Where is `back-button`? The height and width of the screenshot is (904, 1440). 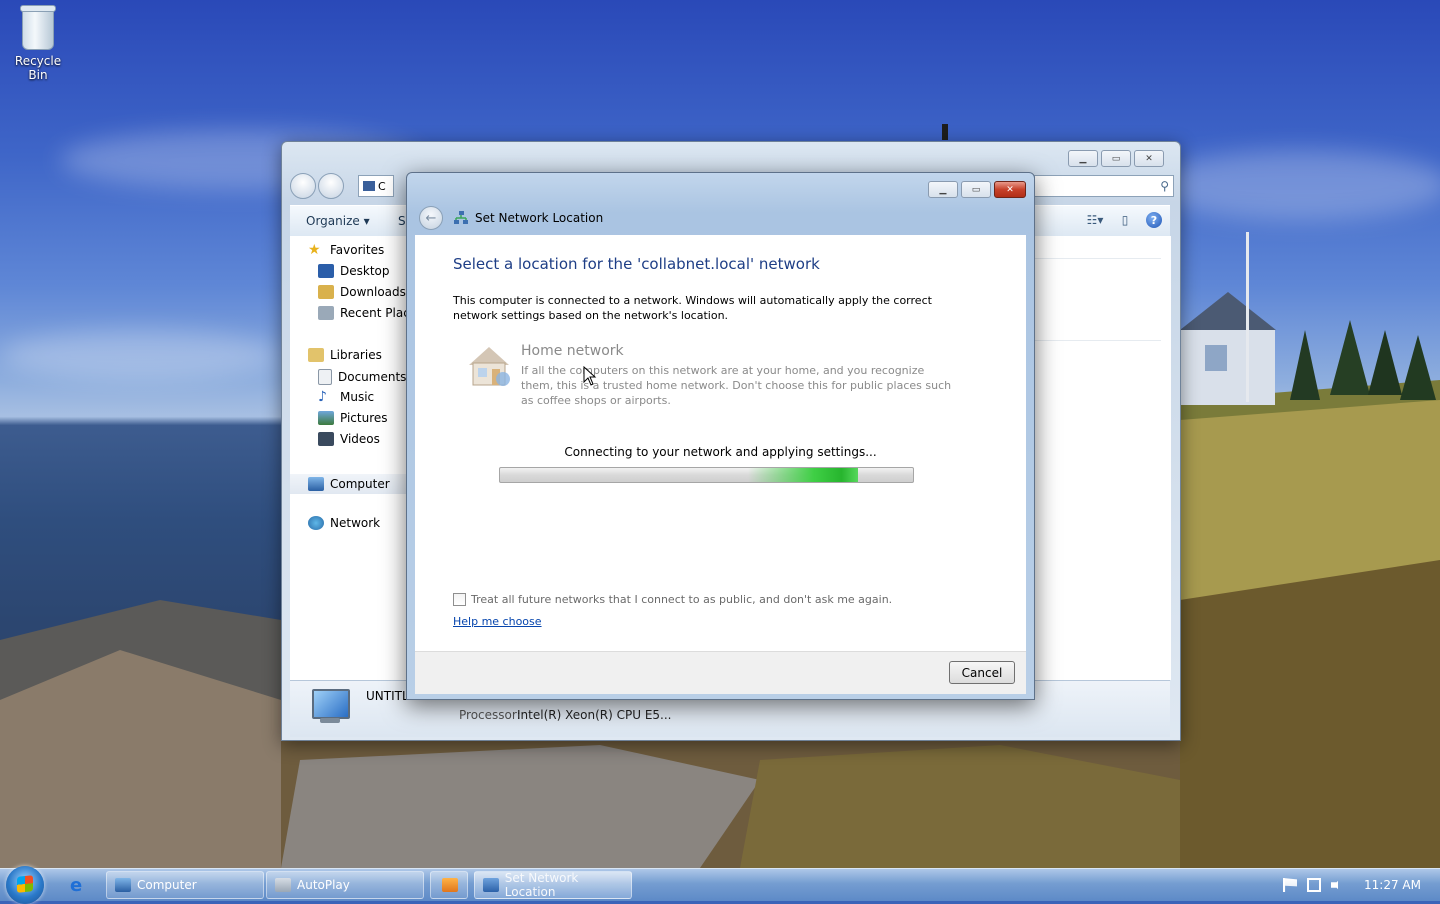 back-button is located at coordinates (303, 186).